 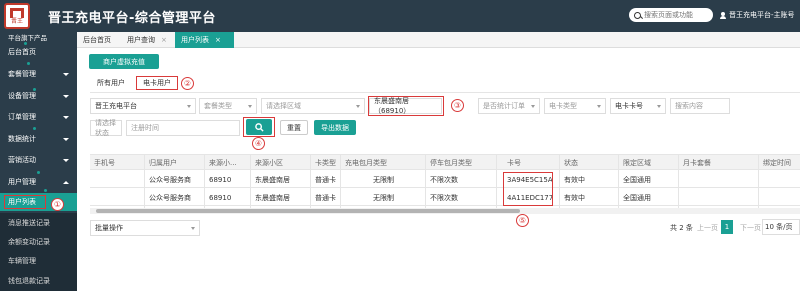 I want to click on tab-bar: 后台首页 用户查询 × 用户列表 ×, so click(x=438, y=40).